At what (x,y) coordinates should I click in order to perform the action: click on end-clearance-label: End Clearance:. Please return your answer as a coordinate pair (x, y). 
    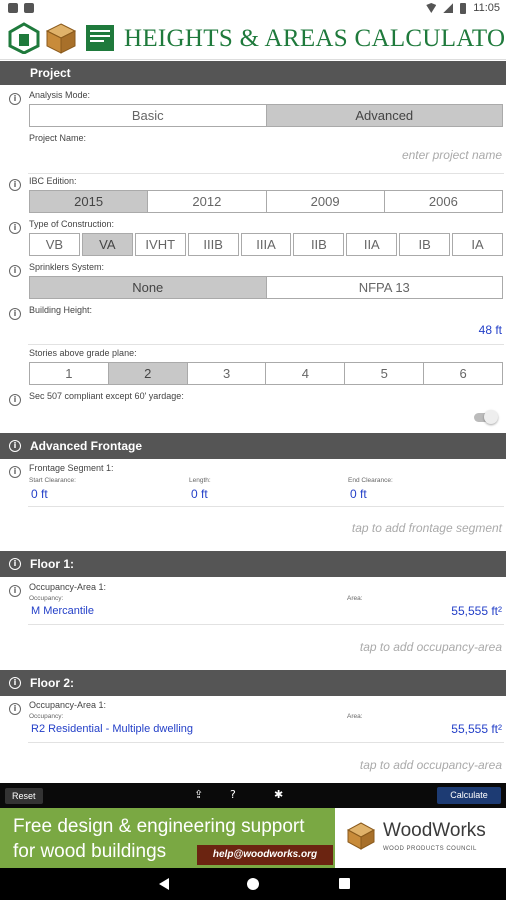
    Looking at the image, I should click on (370, 480).